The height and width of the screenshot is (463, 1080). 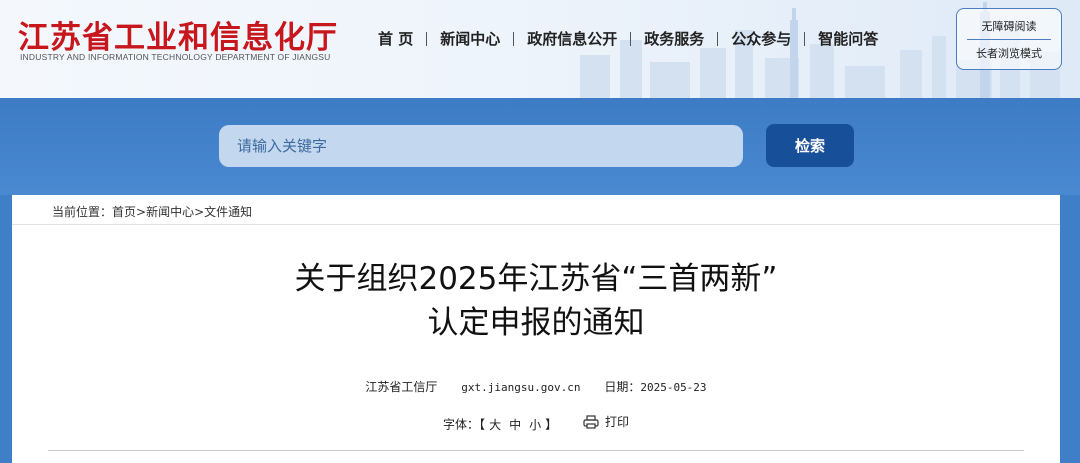 I want to click on article-date: 日期：2025-05-23, so click(x=655, y=387).